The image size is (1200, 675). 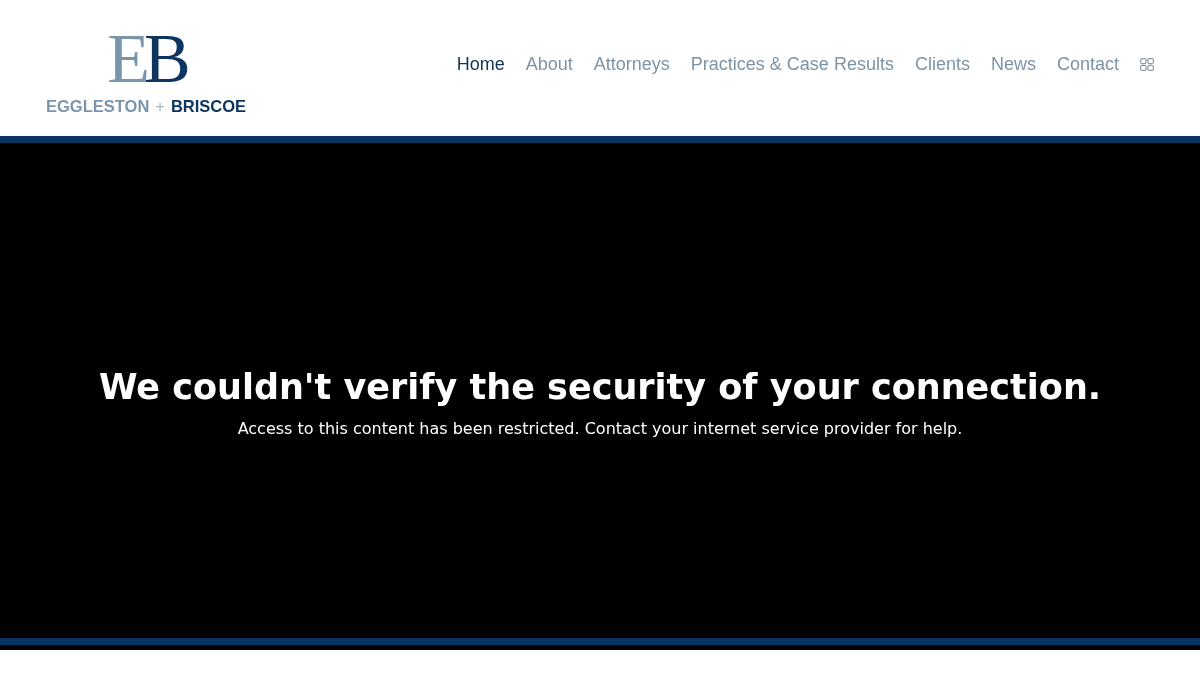 What do you see at coordinates (1147, 64) in the screenshot?
I see `grid-icon` at bounding box center [1147, 64].